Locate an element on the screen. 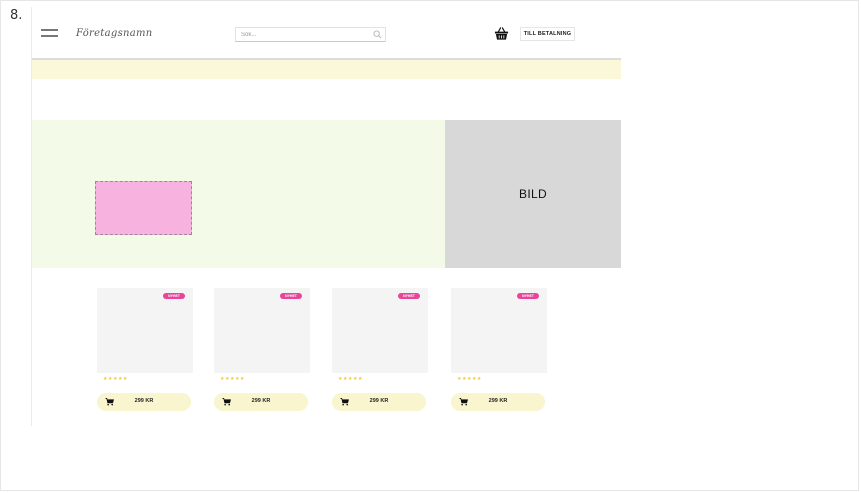 Image resolution: width=861 pixels, height=493 pixels. menu-icon is located at coordinates (49, 33).